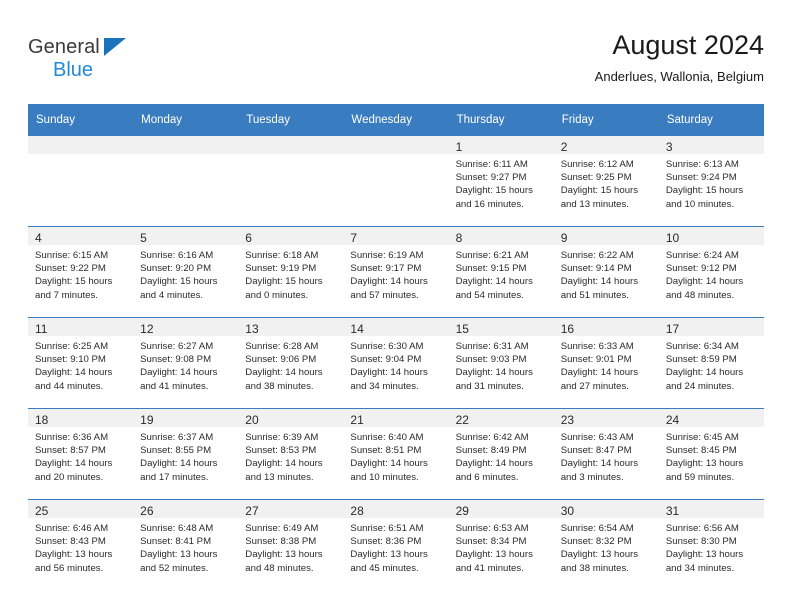 Image resolution: width=792 pixels, height=612 pixels. What do you see at coordinates (672, 511) in the screenshot?
I see `day-number: 31` at bounding box center [672, 511].